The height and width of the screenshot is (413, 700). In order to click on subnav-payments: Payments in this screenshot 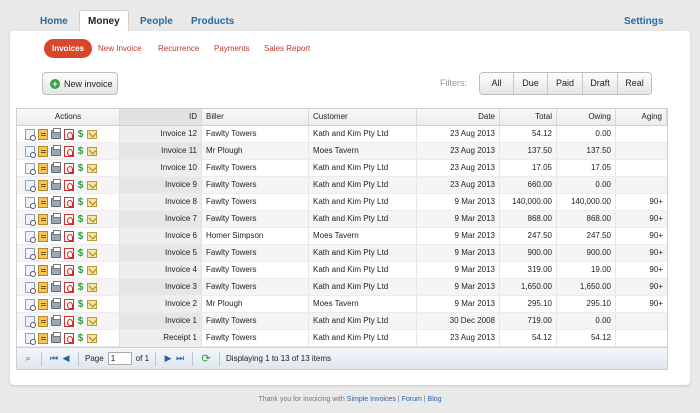, I will do `click(232, 48)`.